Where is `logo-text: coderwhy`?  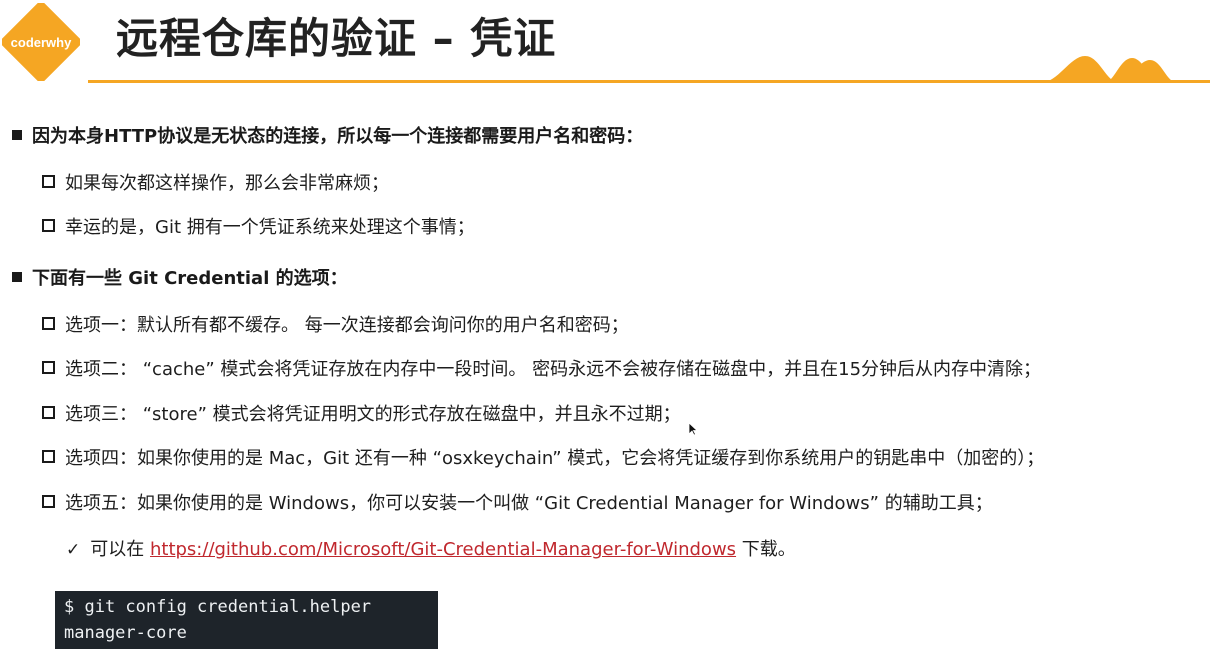 logo-text: coderwhy is located at coordinates (41, 42).